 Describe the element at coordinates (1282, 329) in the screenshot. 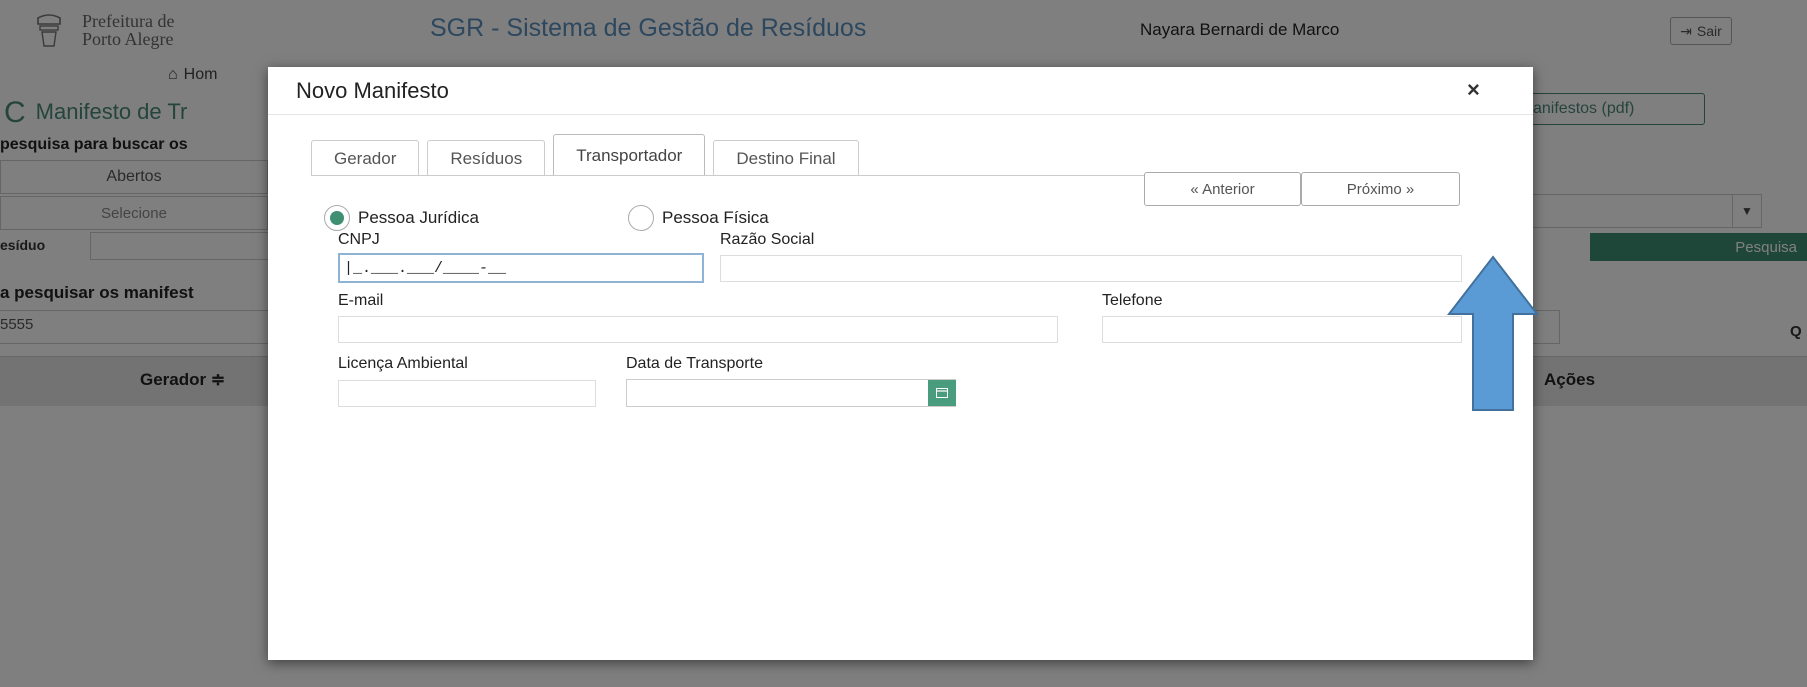

I see `telefone-input` at that location.